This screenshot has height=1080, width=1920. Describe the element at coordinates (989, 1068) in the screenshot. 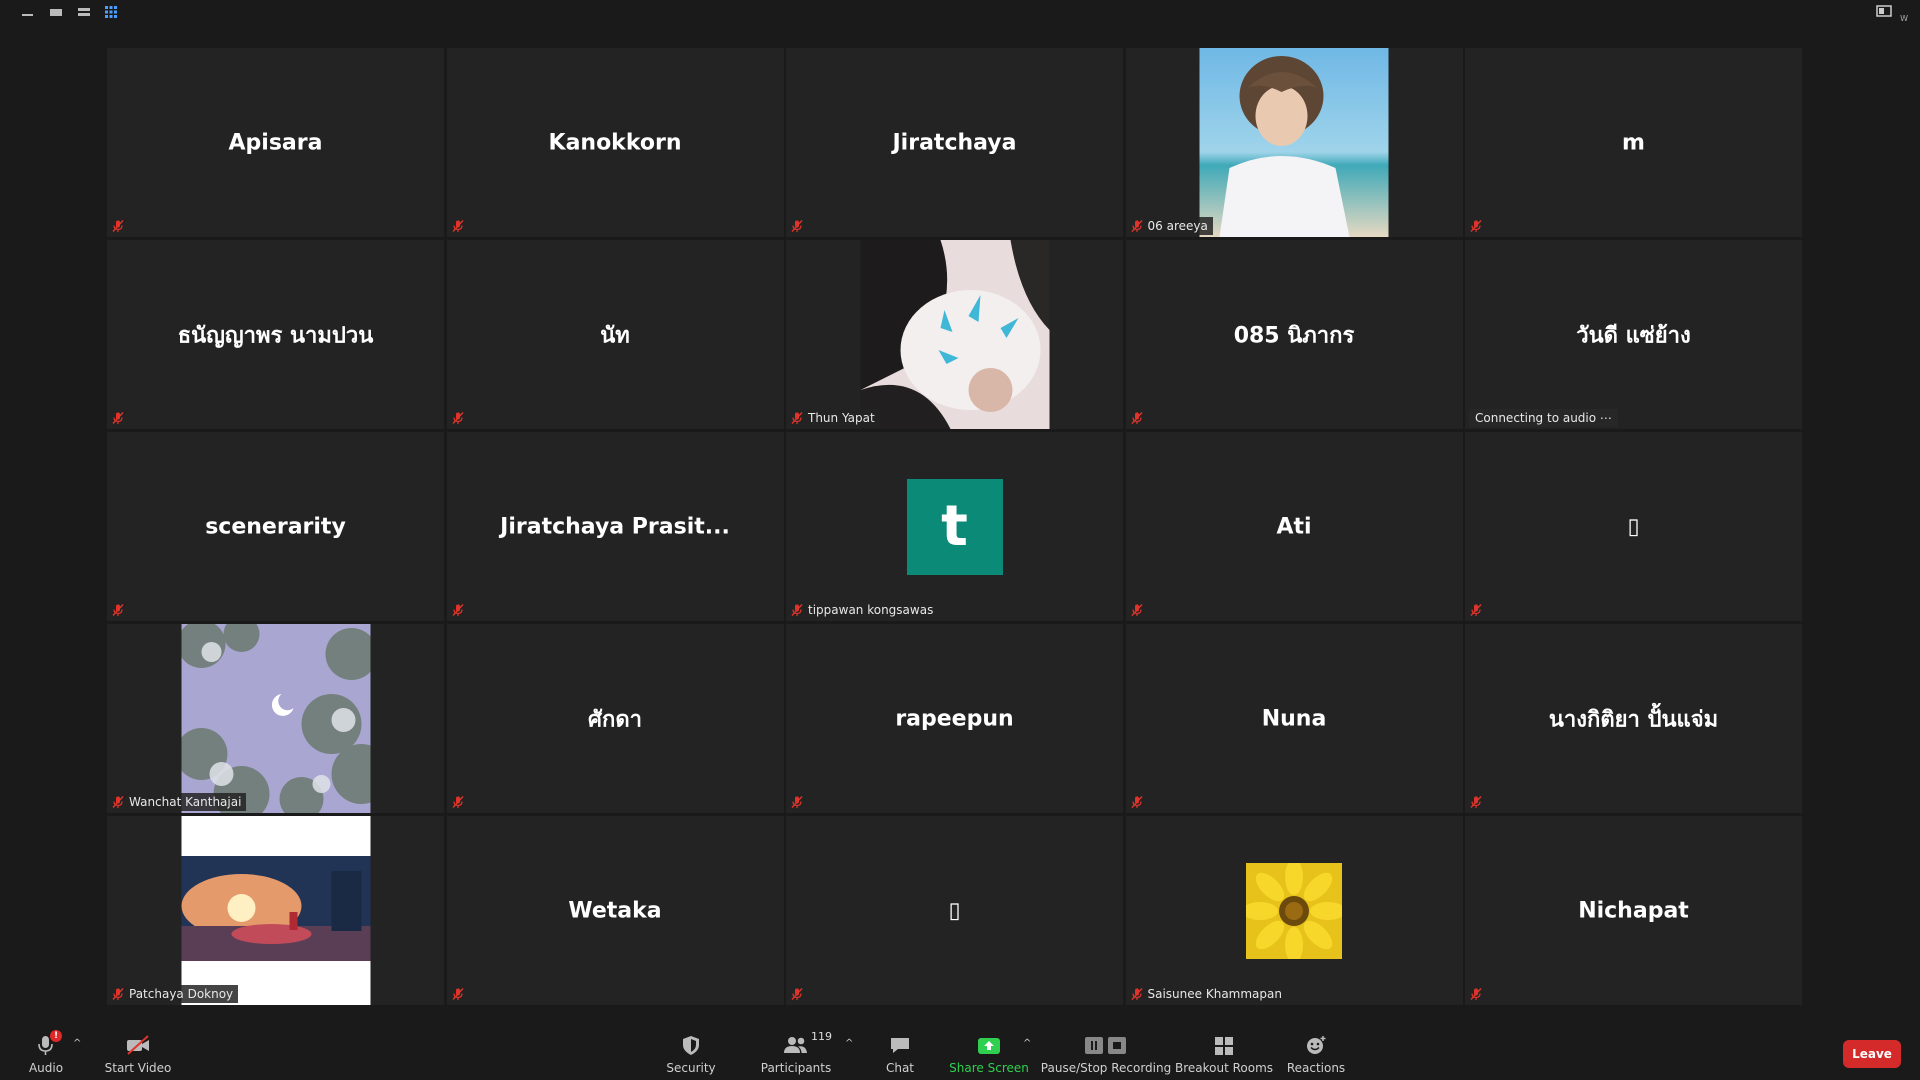

I see `share-screen-label: Share Screen` at that location.